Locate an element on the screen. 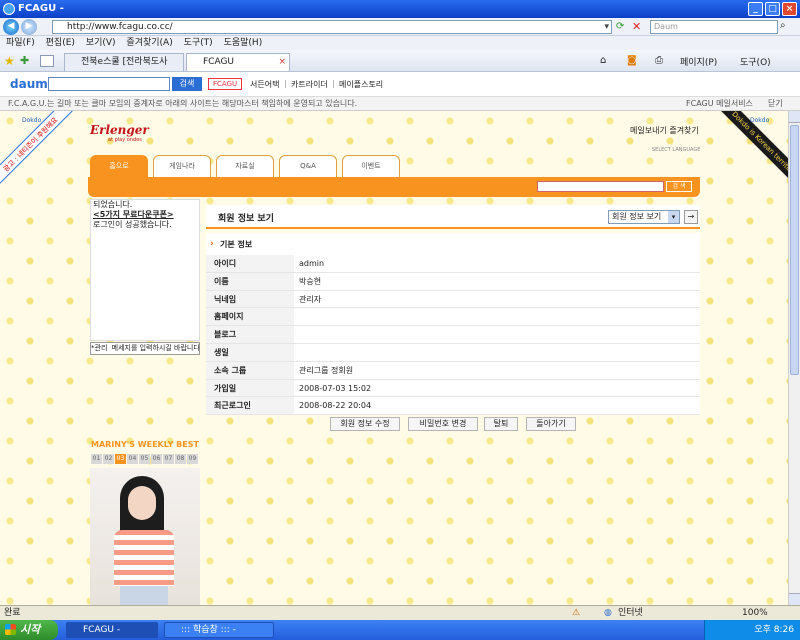 The height and width of the screenshot is (640, 800). weekly-photo is located at coordinates (145, 536).